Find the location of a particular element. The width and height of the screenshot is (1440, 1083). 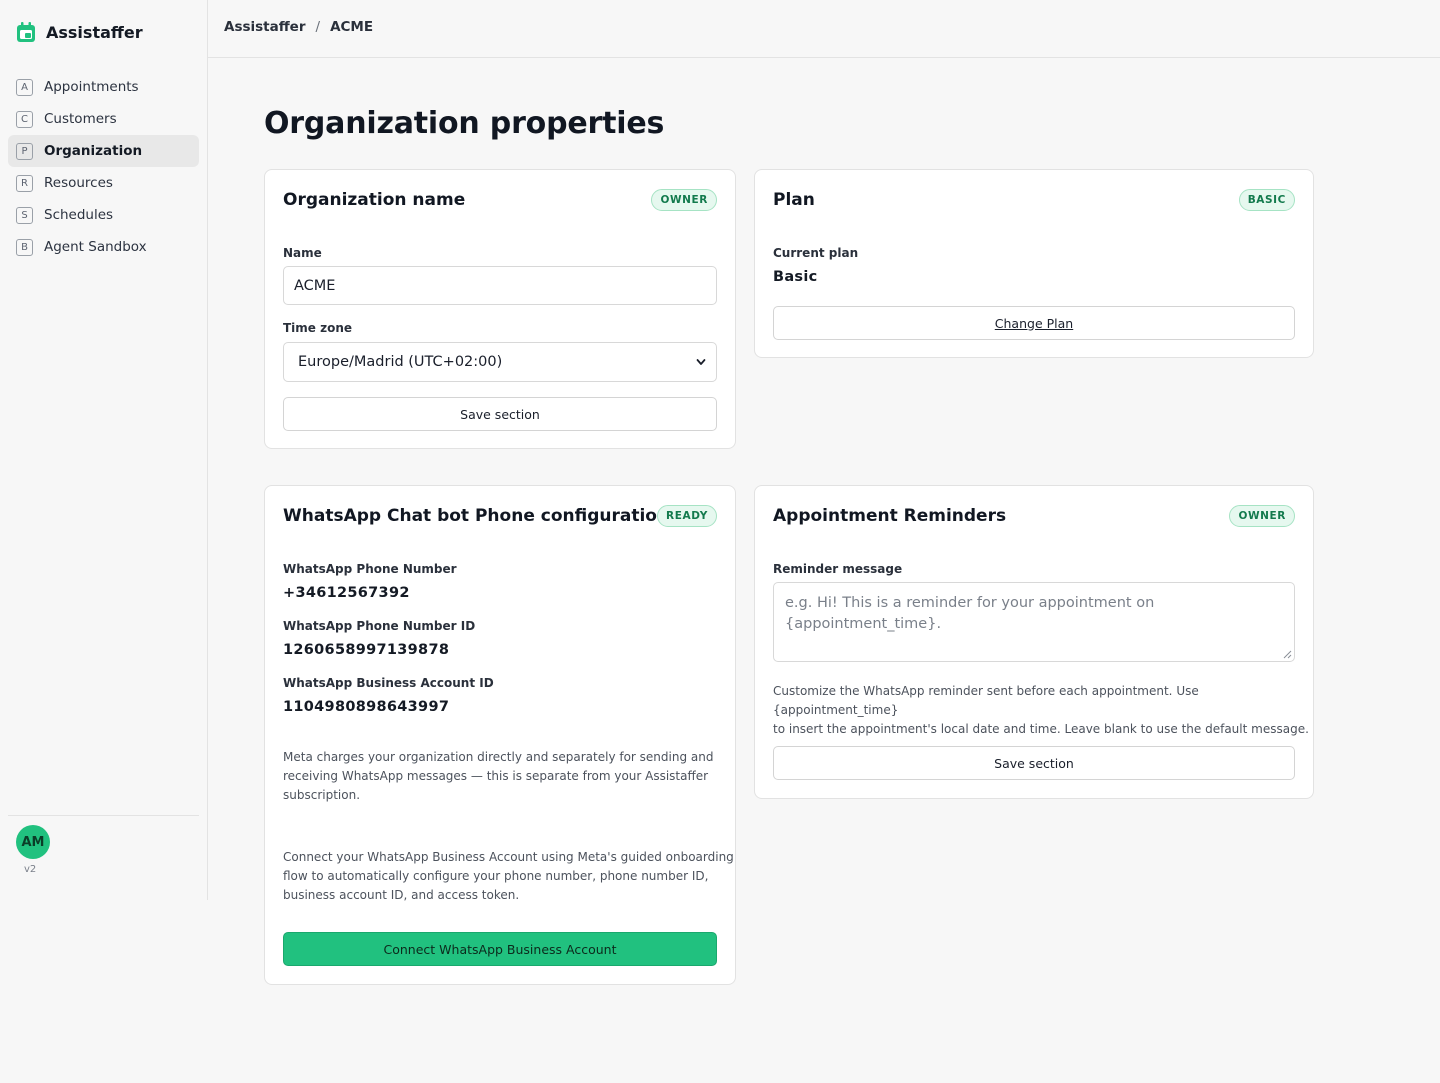

change-plan-button: Change Plan is located at coordinates (1034, 323).